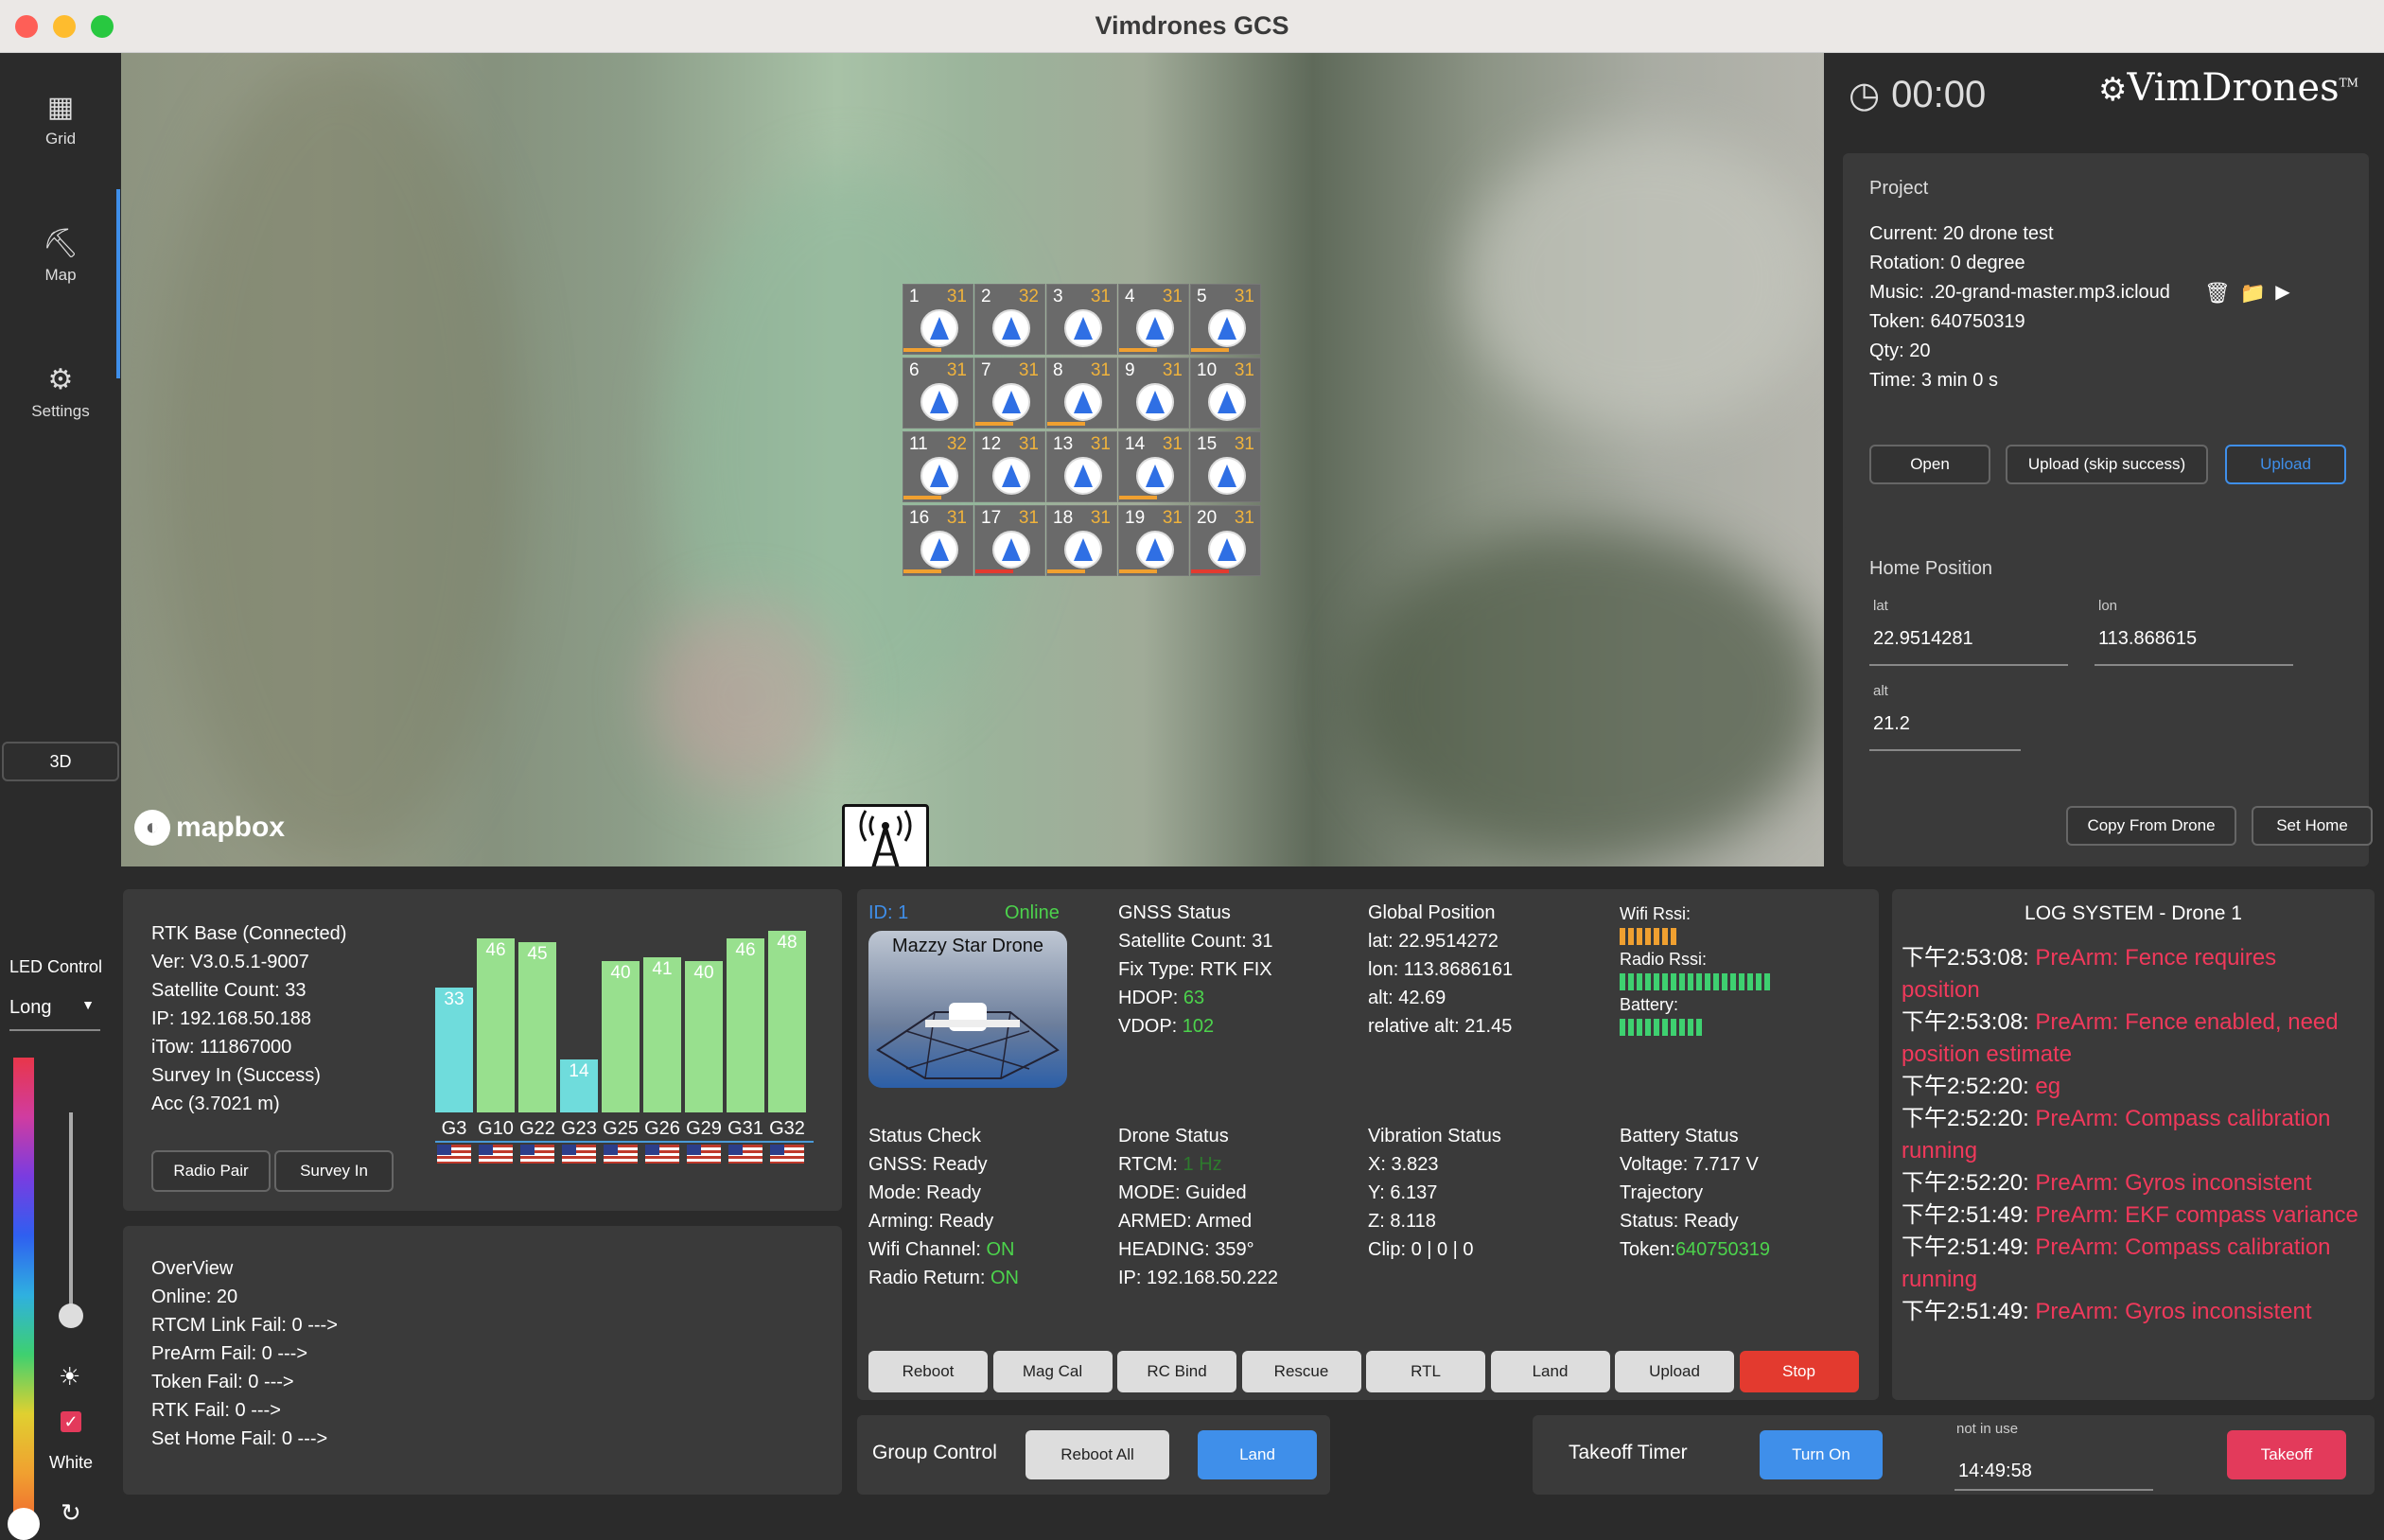 This screenshot has height=1540, width=2384. Describe the element at coordinates (1821, 1454) in the screenshot. I see `turn-on-button: Turn On` at that location.